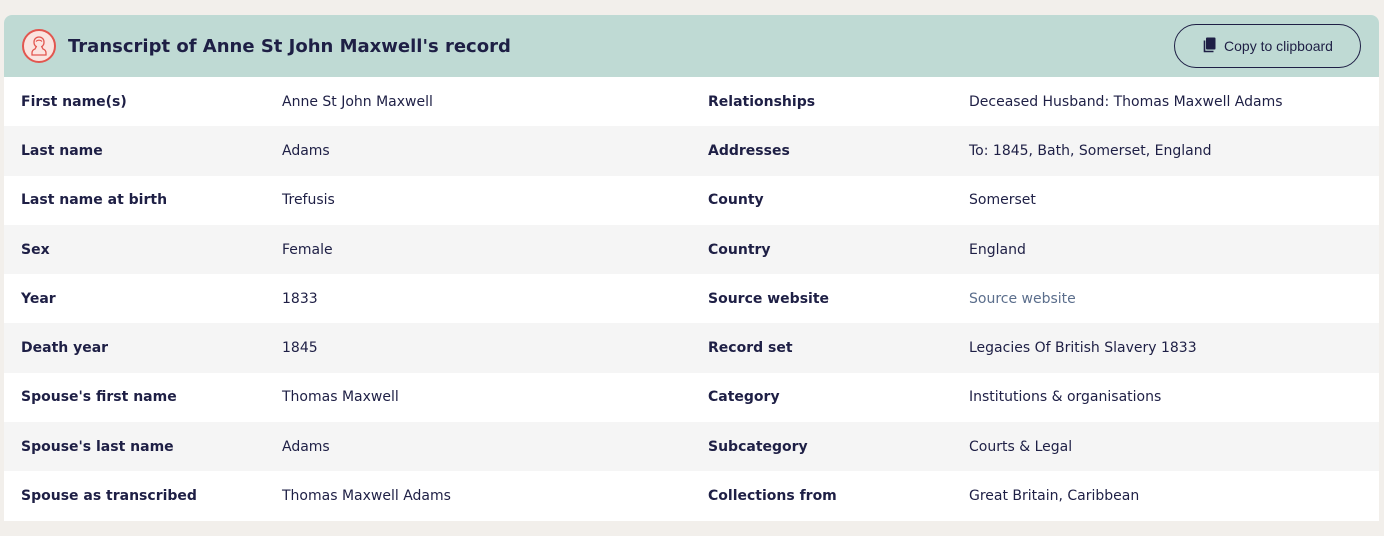 The width and height of the screenshot is (1384, 536). I want to click on field-label: Source website, so click(769, 298).